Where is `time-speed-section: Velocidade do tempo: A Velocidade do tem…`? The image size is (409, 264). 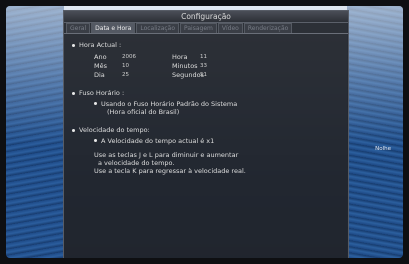 time-speed-section: Velocidade do tempo: A Velocidade do tem… is located at coordinates (206, 150).